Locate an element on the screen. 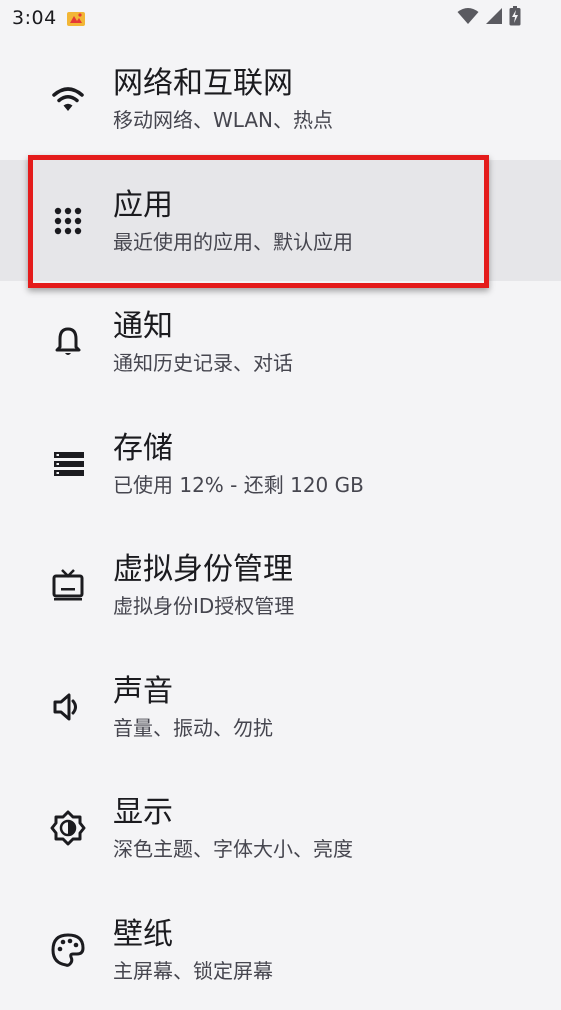  settings-item-wallpaper: 壁纸 主屏幕、锁定屏幕 is located at coordinates (280, 949).